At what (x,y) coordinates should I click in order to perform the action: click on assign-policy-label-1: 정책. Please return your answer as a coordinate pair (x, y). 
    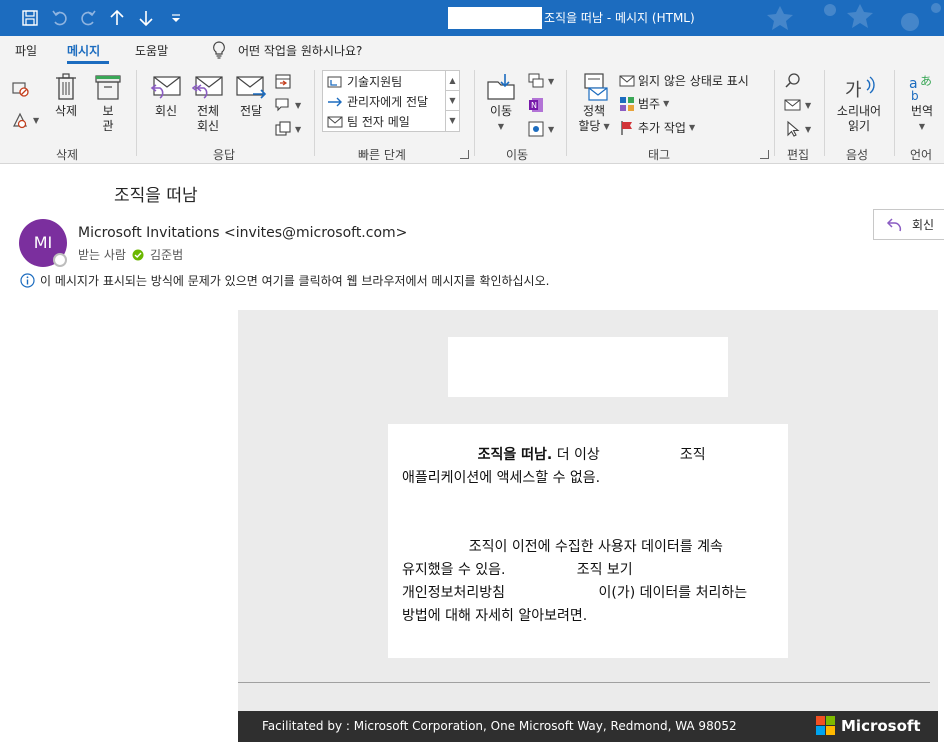
    Looking at the image, I should click on (594, 111).